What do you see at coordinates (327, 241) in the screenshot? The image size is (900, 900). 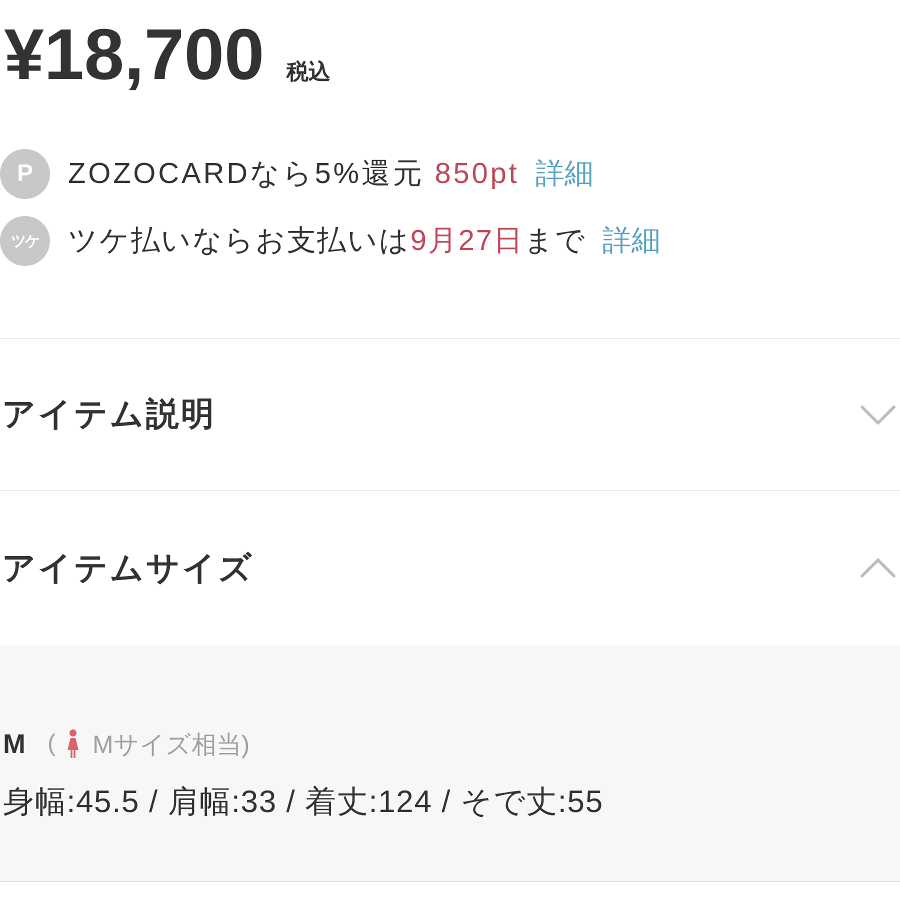 I see `benefit-text: ツケ払いならお支払いは9月27日 まで` at bounding box center [327, 241].